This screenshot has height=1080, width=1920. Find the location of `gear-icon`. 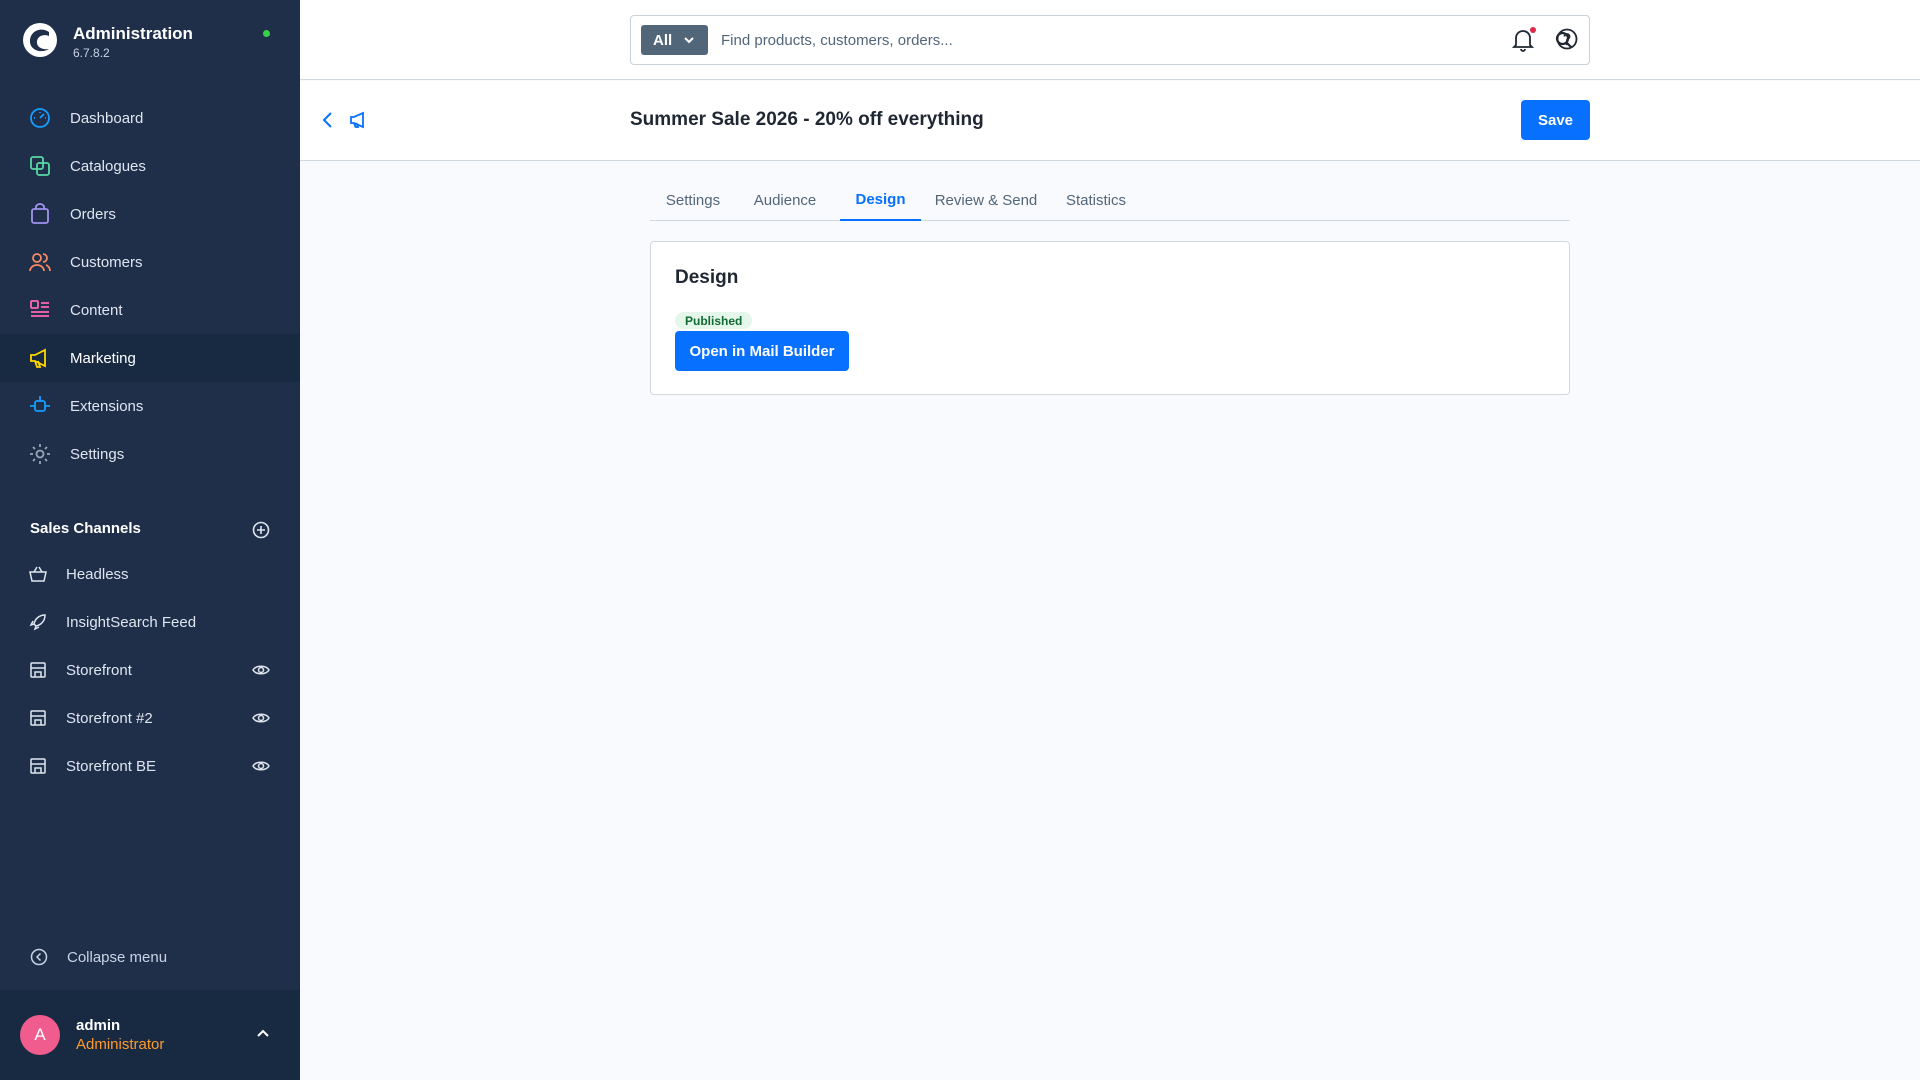

gear-icon is located at coordinates (40, 454).